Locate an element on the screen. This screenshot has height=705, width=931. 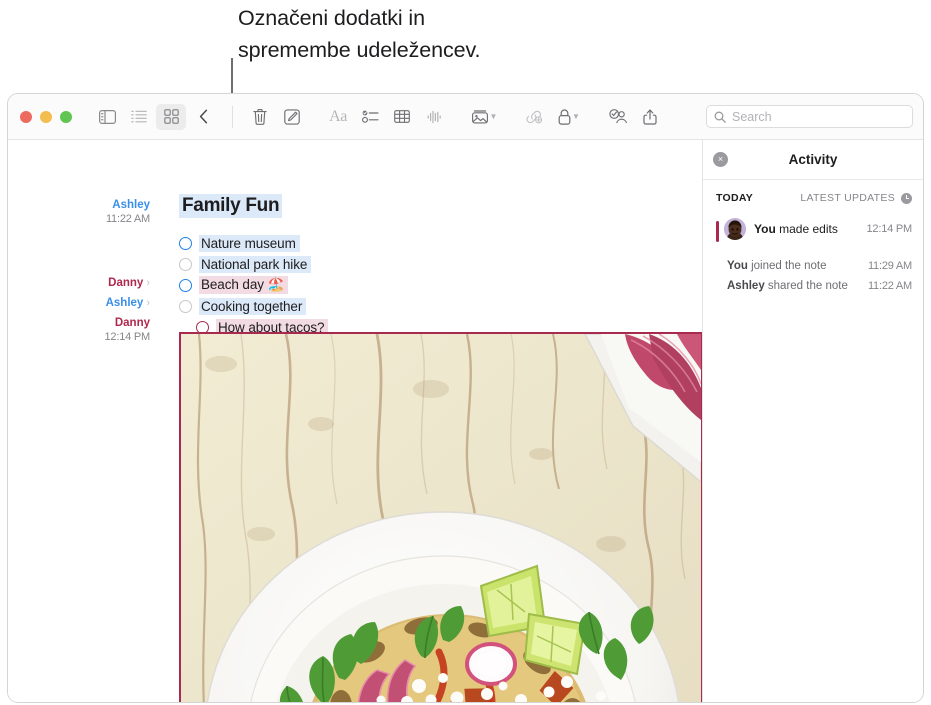
activity-header: × Activity is located at coordinates (813, 160).